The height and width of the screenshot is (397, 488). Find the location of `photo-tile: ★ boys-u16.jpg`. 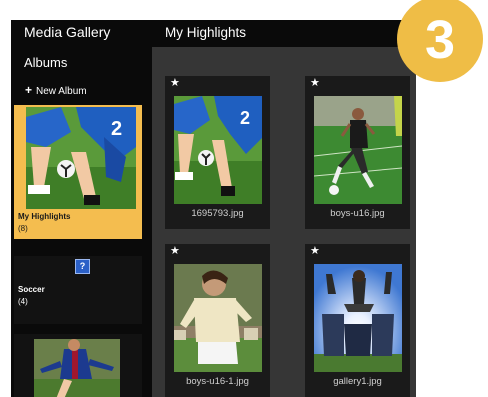

photo-tile: ★ boys-u16.jpg is located at coordinates (357, 152).